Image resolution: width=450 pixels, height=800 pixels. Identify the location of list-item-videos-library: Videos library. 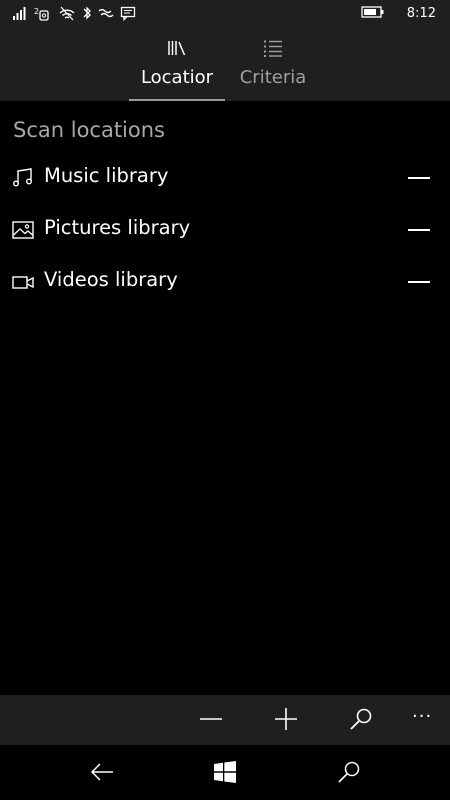
(225, 282).